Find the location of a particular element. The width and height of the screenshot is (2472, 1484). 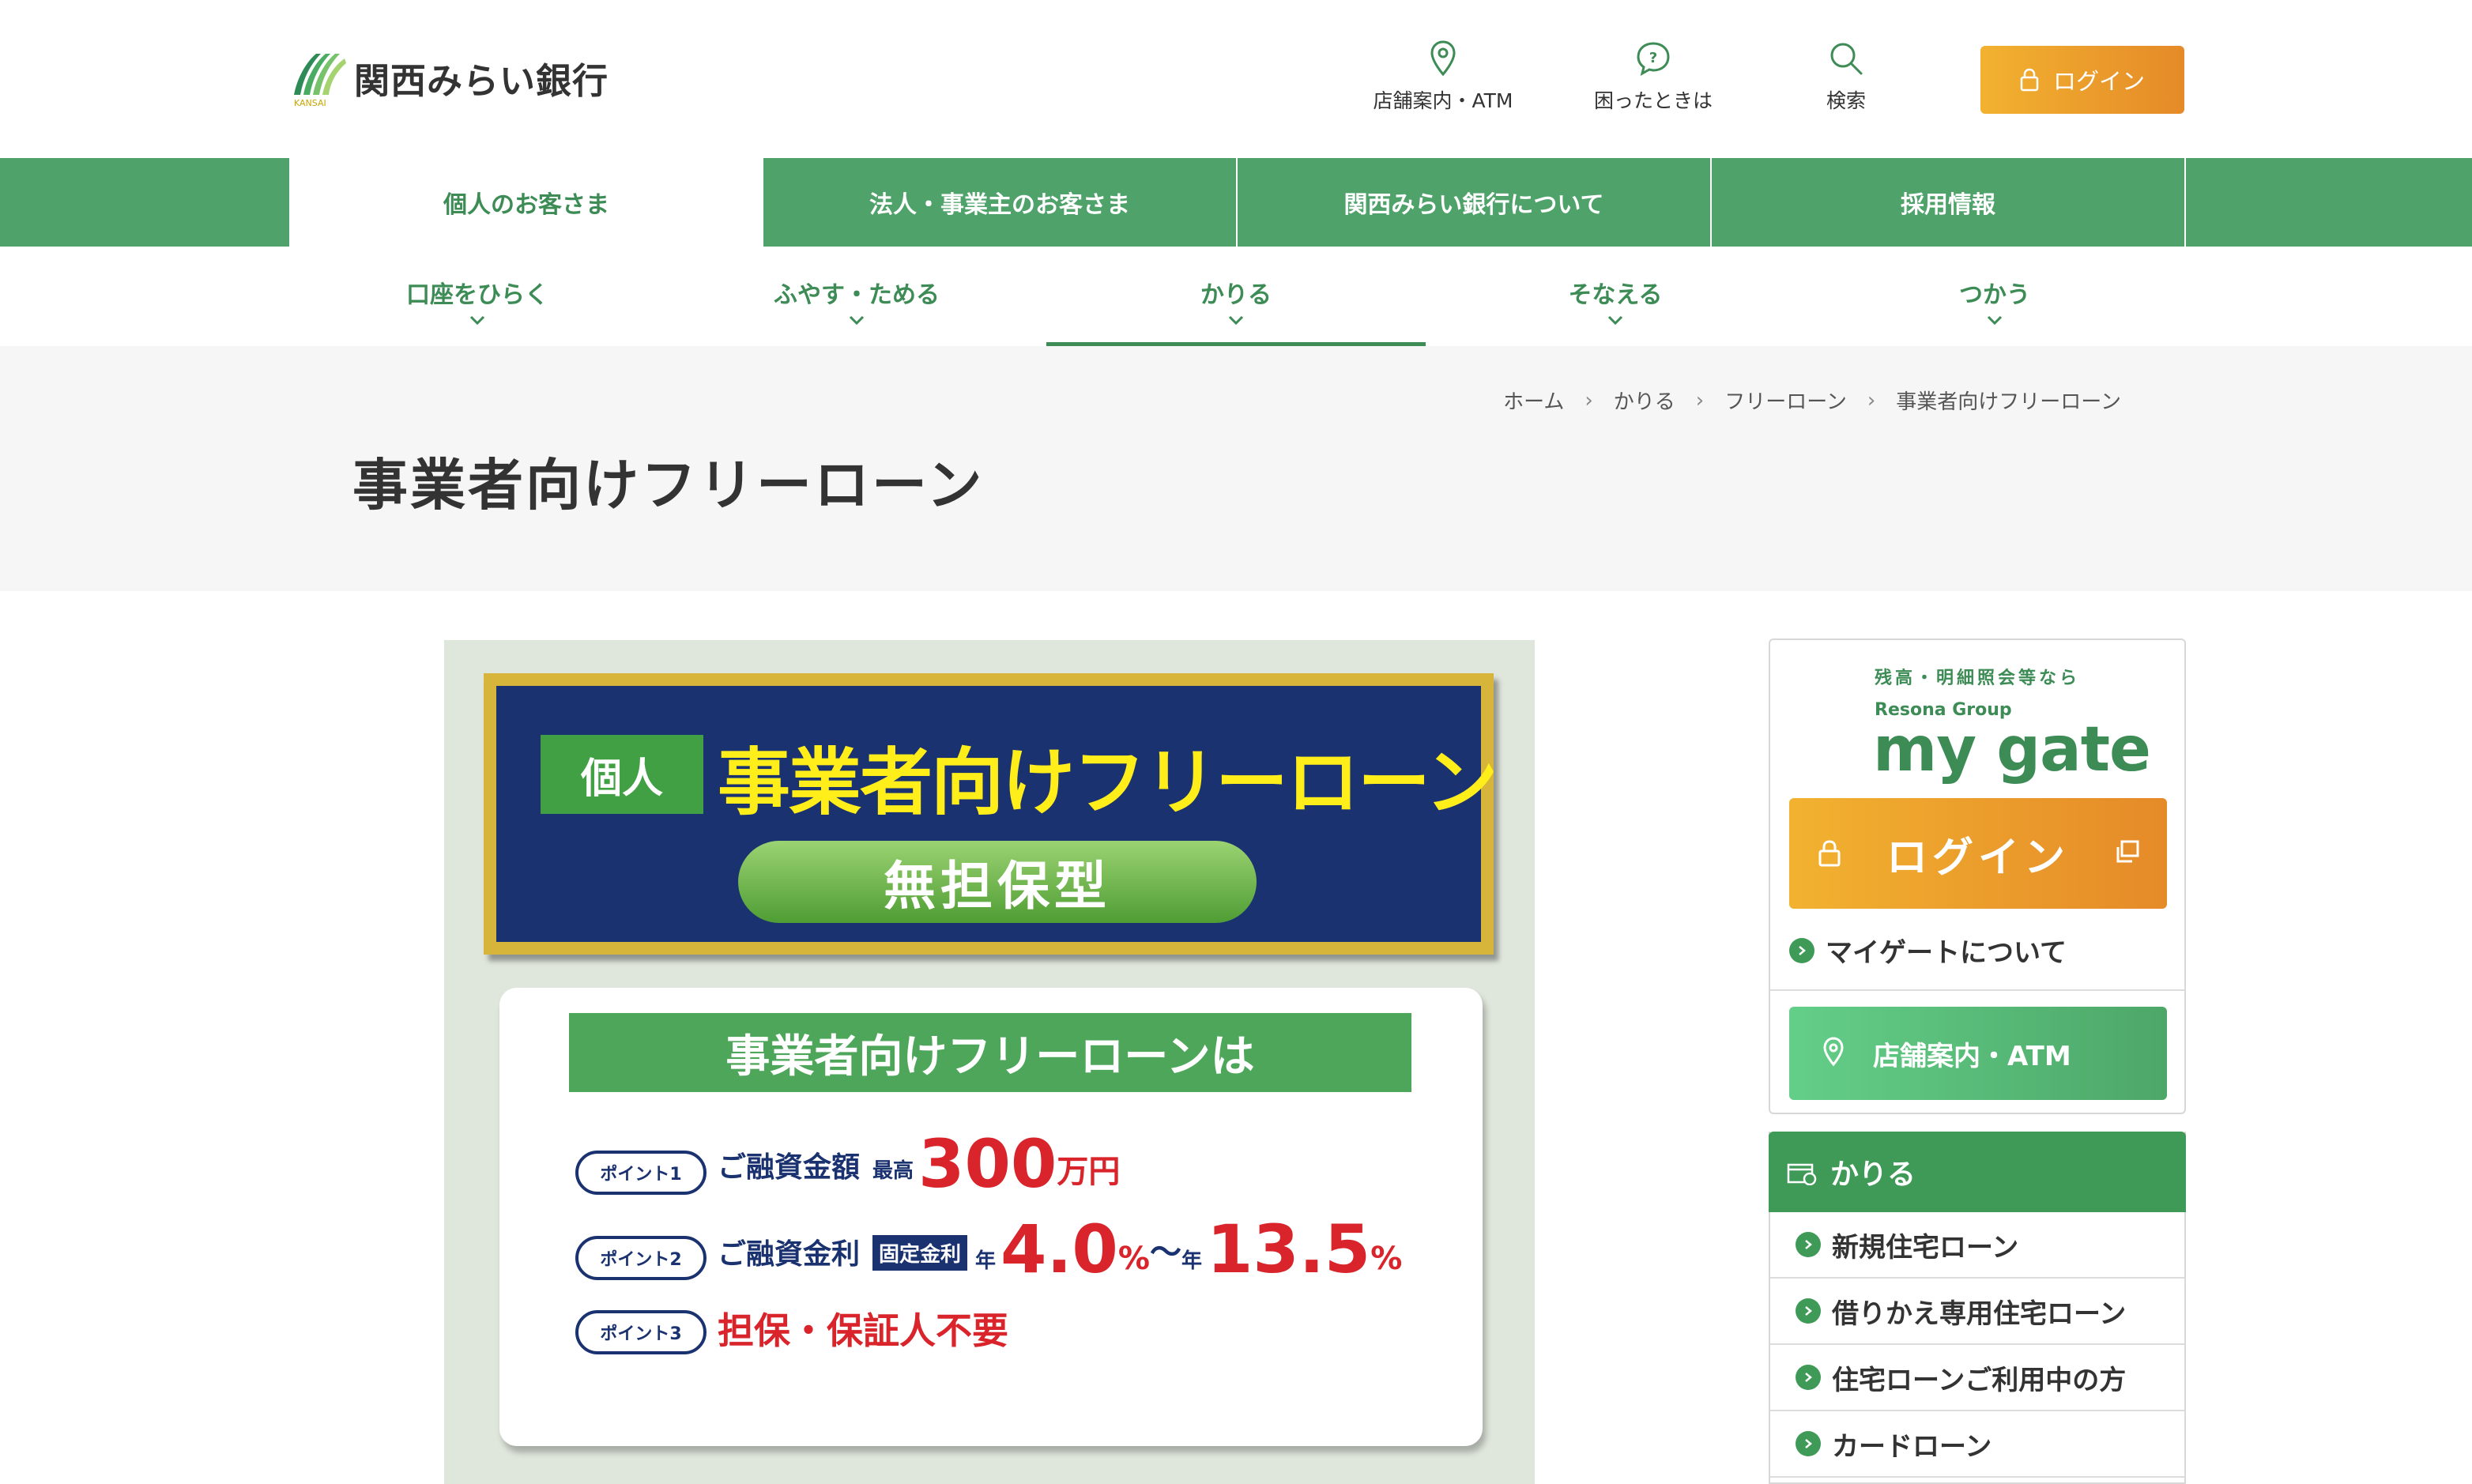

breadcrumb-borrow: かりる is located at coordinates (1645, 400).